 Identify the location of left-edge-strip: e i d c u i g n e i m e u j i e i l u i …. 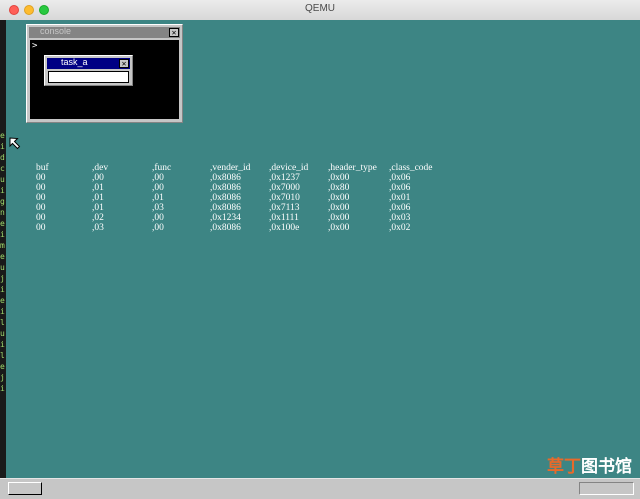
(3, 249).